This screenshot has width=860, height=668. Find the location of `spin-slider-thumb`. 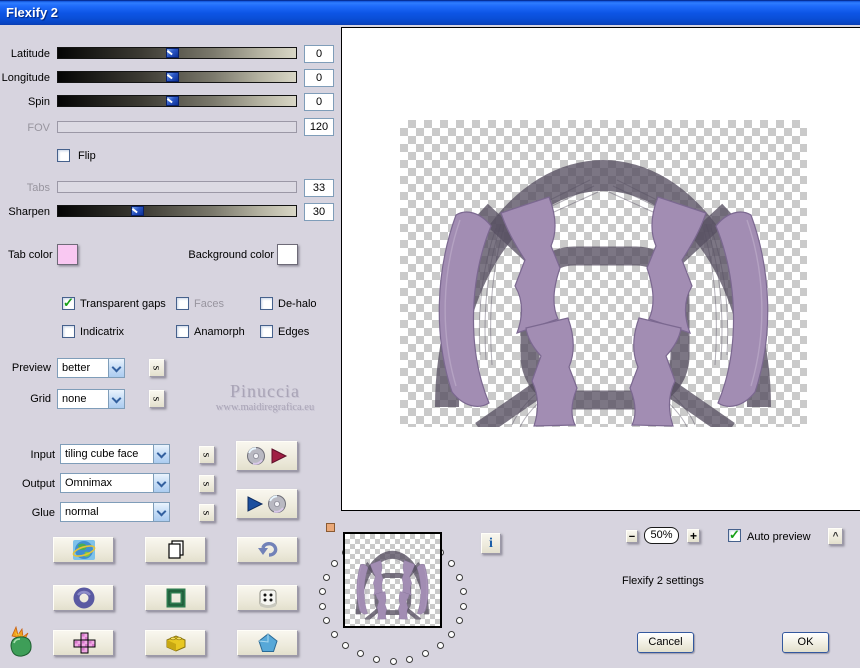

spin-slider-thumb is located at coordinates (173, 101).